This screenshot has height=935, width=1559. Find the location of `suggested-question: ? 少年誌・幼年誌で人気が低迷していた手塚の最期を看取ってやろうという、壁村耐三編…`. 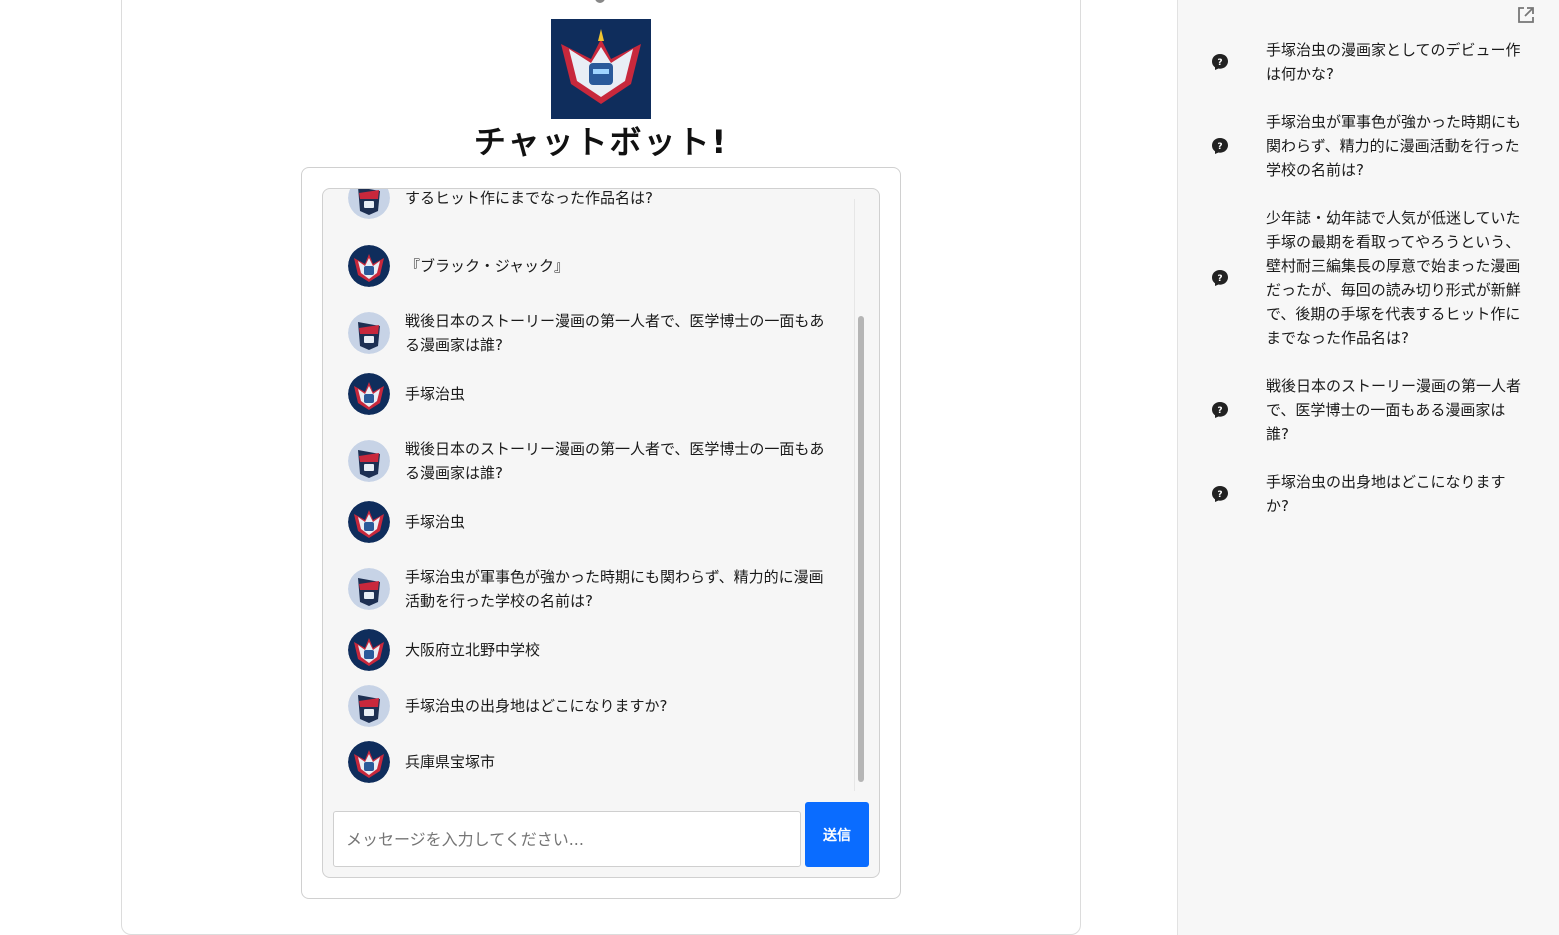

suggested-question: ? 少年誌・幼年誌で人気が低迷していた手塚の最期を看取ってやろうという、壁村耐三編… is located at coordinates (1375, 278).